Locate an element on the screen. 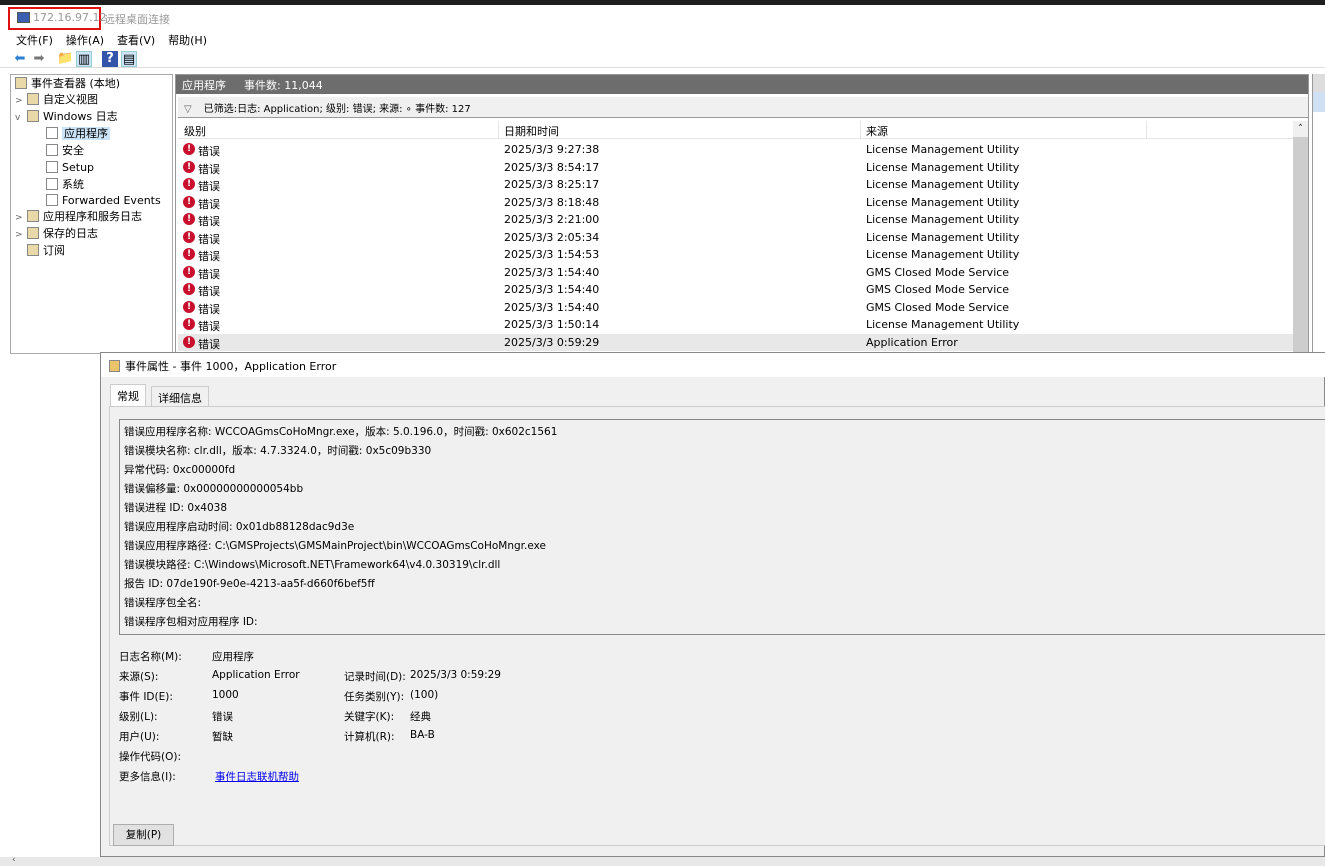 This screenshot has width=1325, height=866. event-properties-icon is located at coordinates (114, 366).